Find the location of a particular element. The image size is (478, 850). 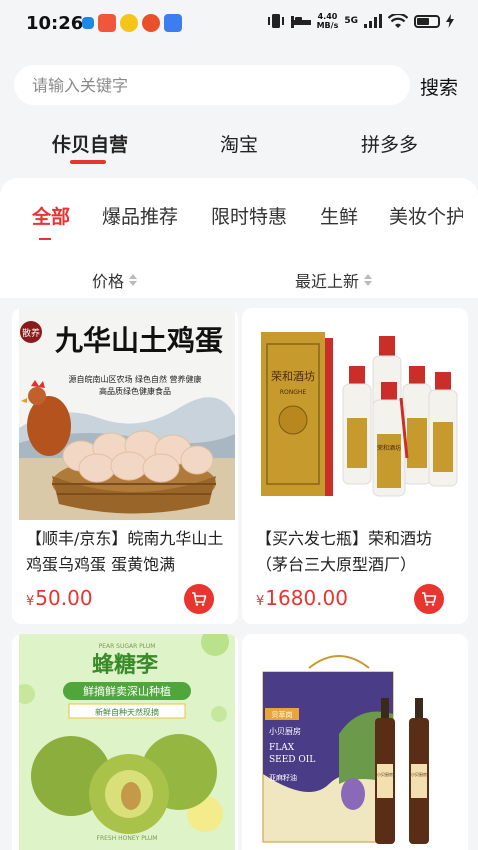

box-latin-1: FLAX is located at coordinates (282, 748).